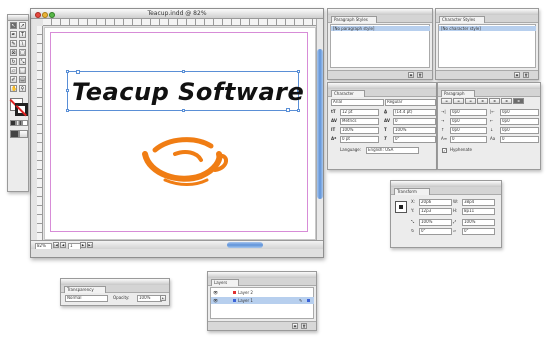 The image size is (547, 339). Describe the element at coordinates (288, 110) in the screenshot. I see `frame-out-port` at that location.